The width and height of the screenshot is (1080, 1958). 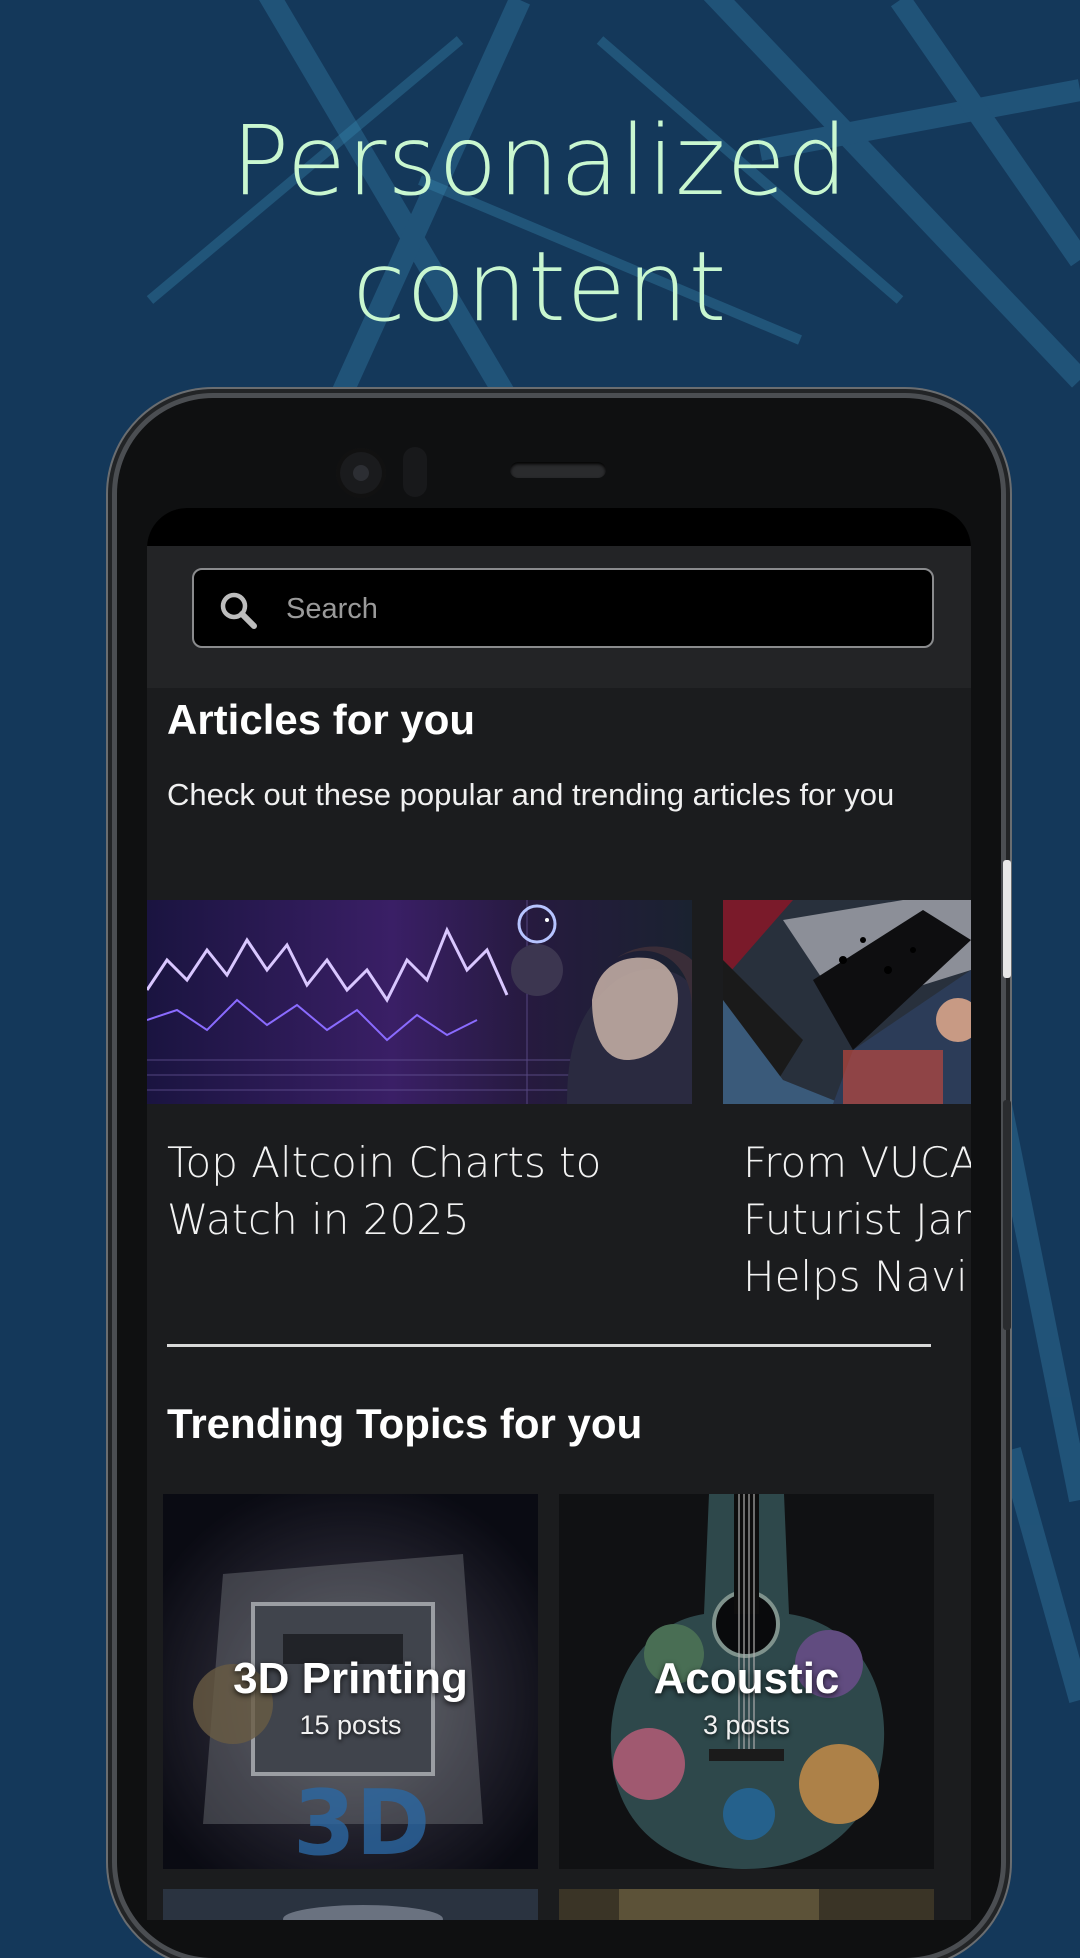 I want to click on search-input, so click(x=596, y=609).